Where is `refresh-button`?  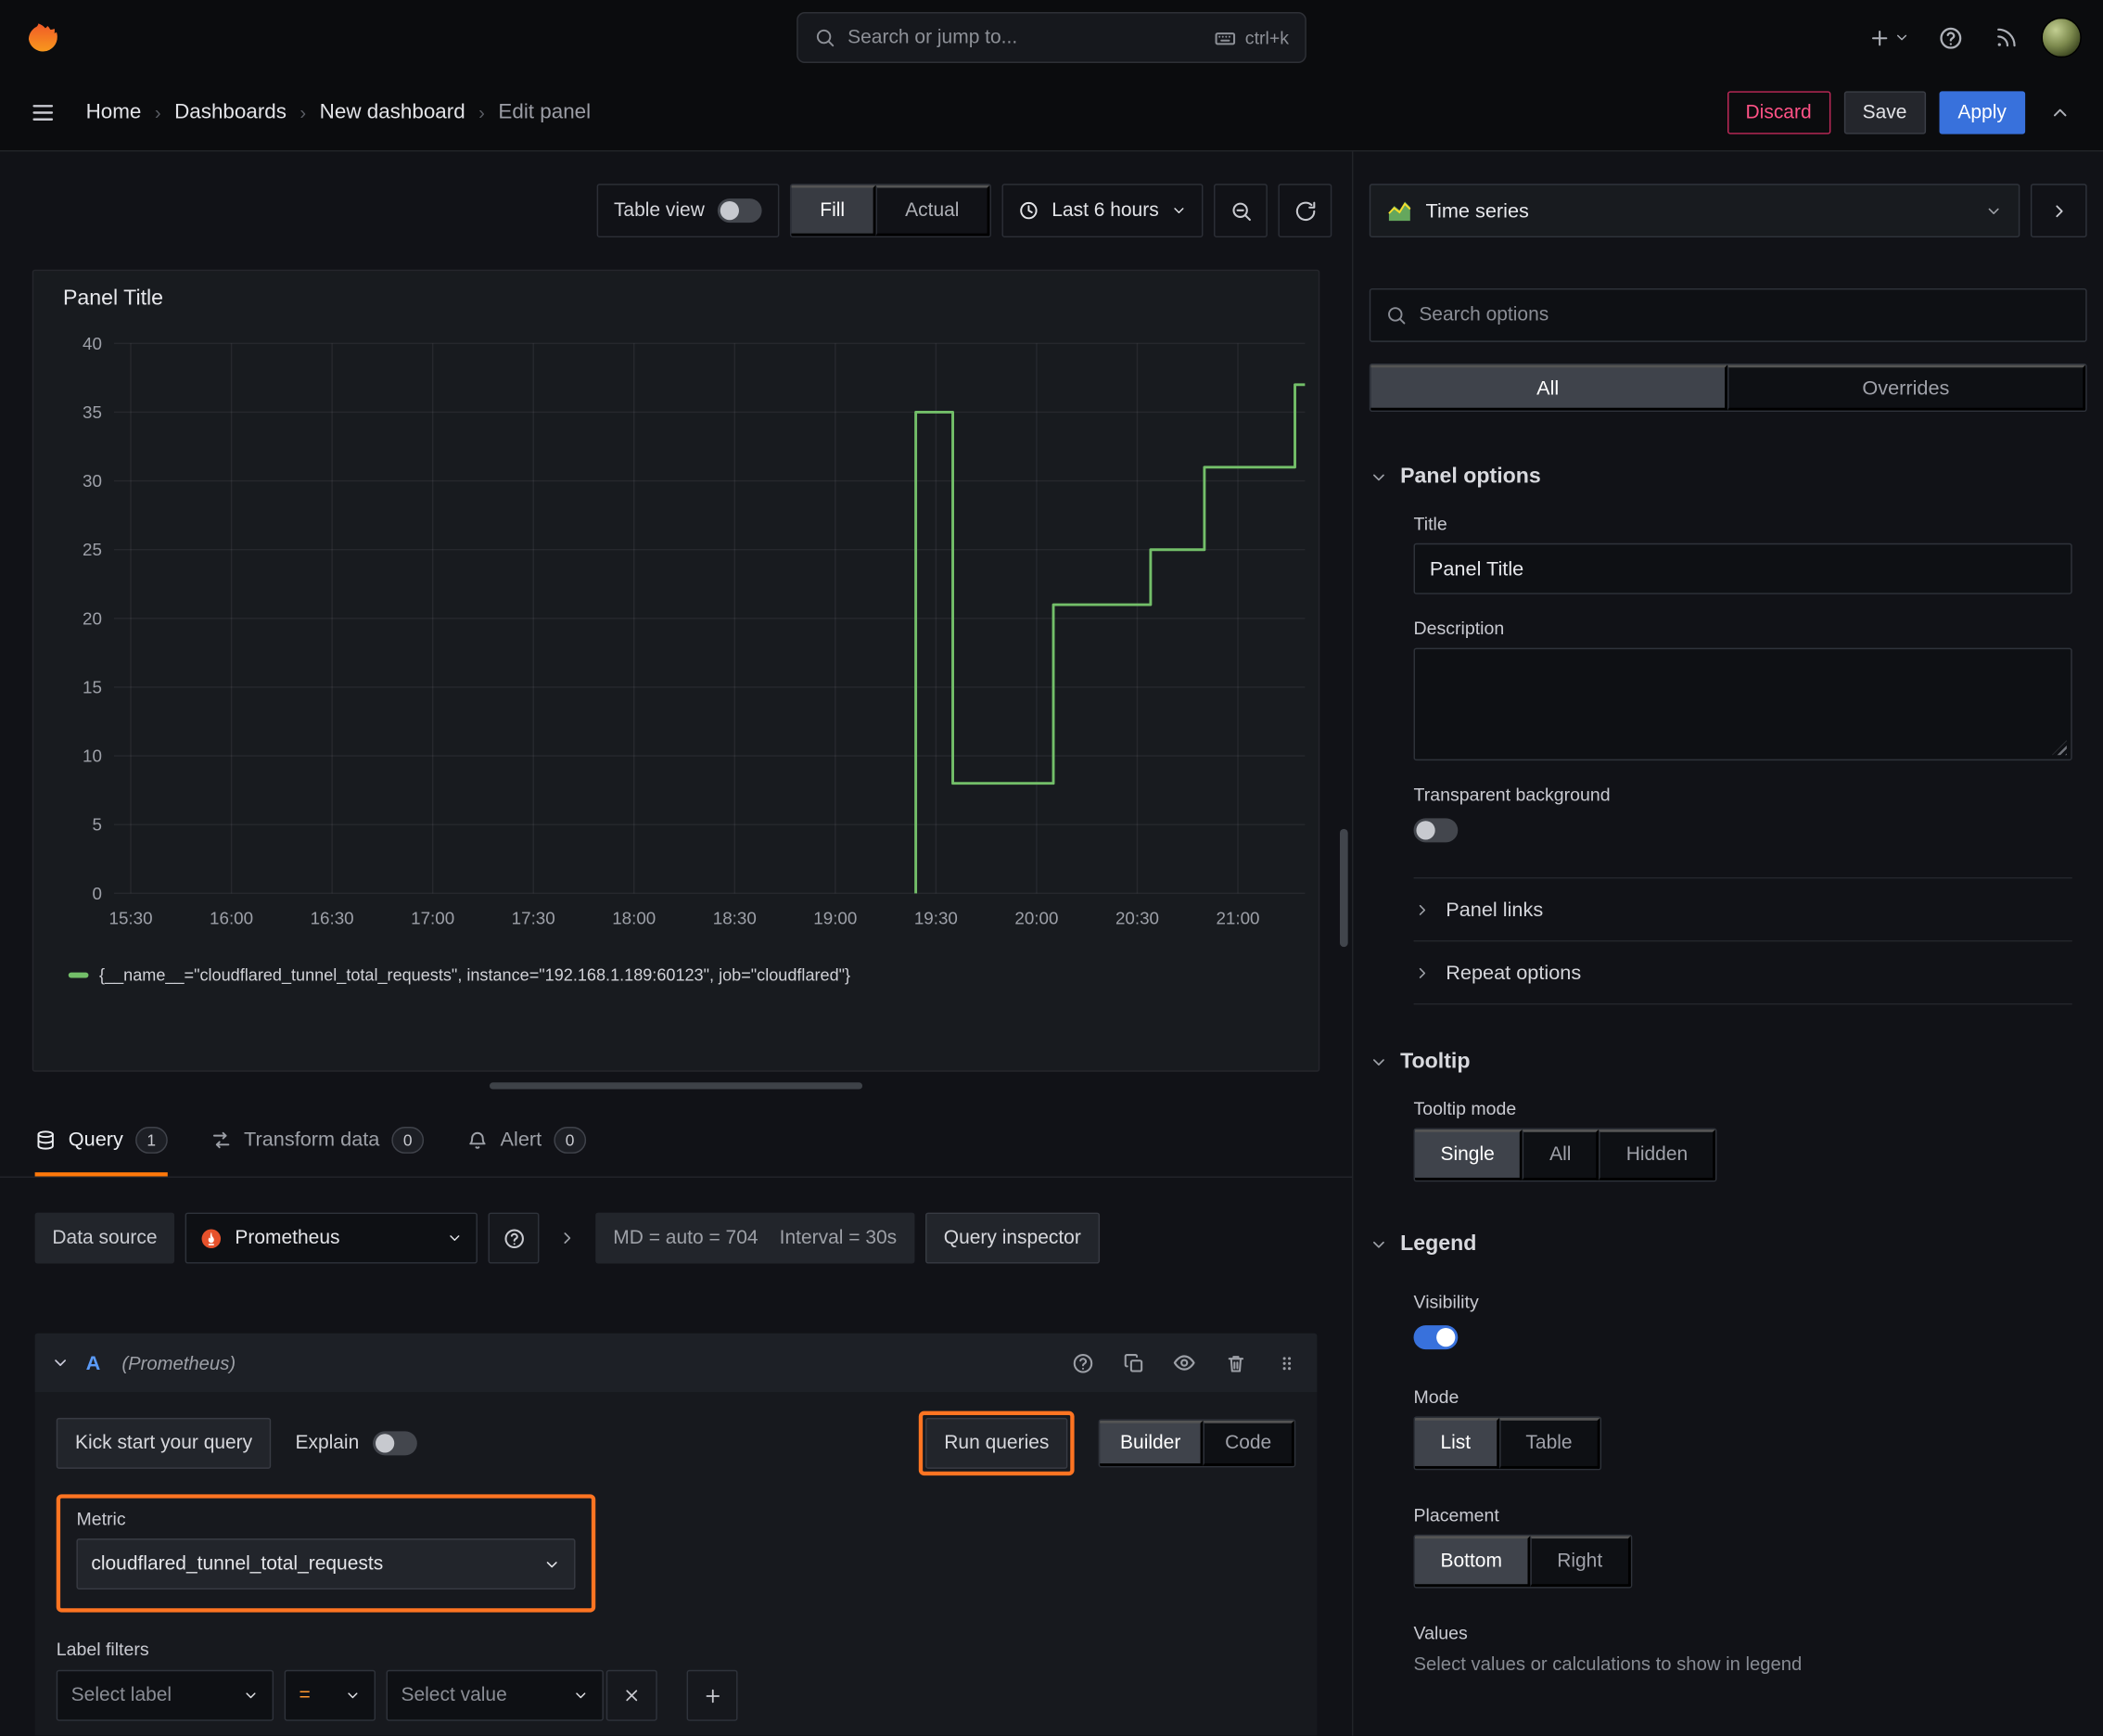 refresh-button is located at coordinates (1305, 211).